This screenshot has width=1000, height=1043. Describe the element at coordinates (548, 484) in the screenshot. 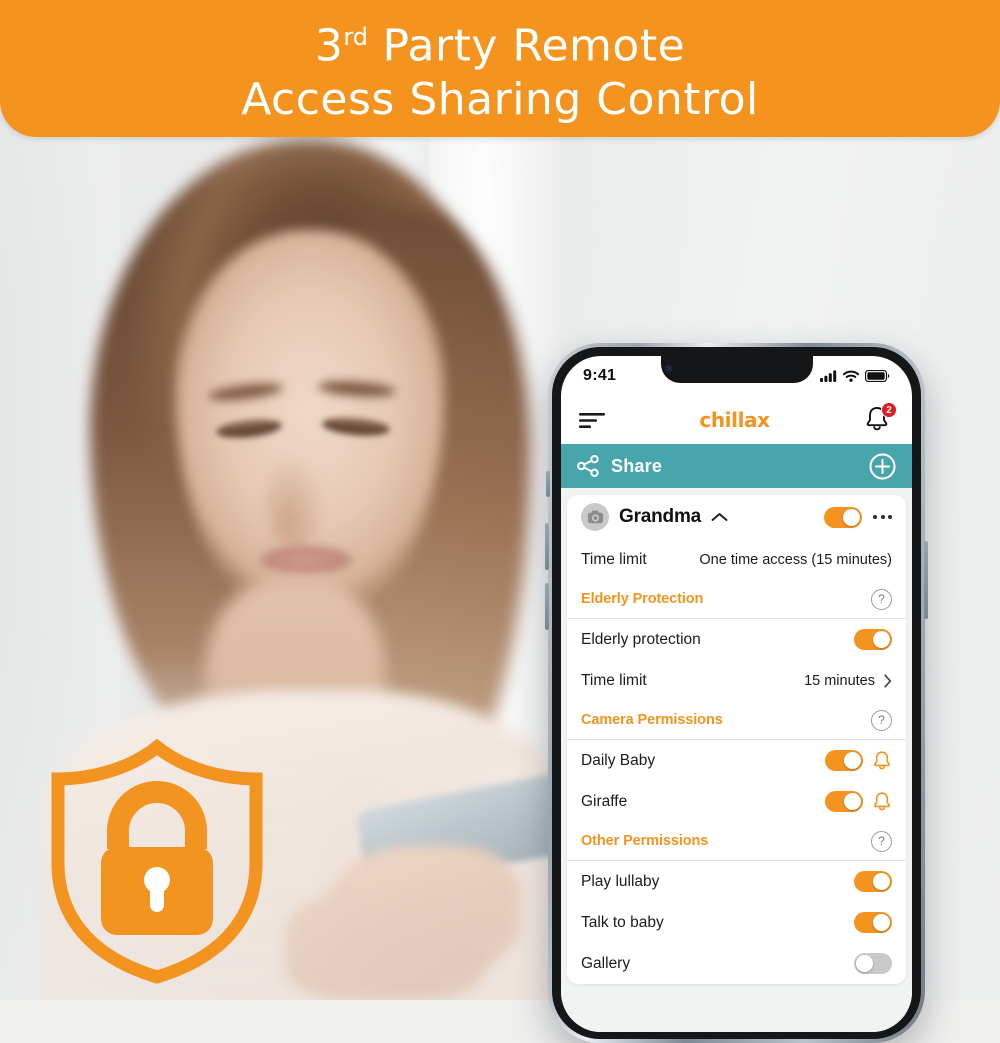

I see `silent-switch-button` at that location.